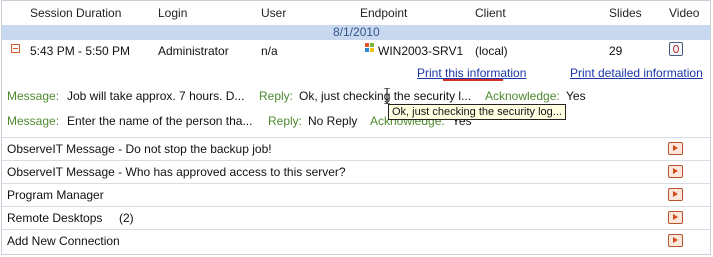 The height and width of the screenshot is (257, 713). What do you see at coordinates (356, 32) in the screenshot?
I see `date-group-label: 8/1/2010` at bounding box center [356, 32].